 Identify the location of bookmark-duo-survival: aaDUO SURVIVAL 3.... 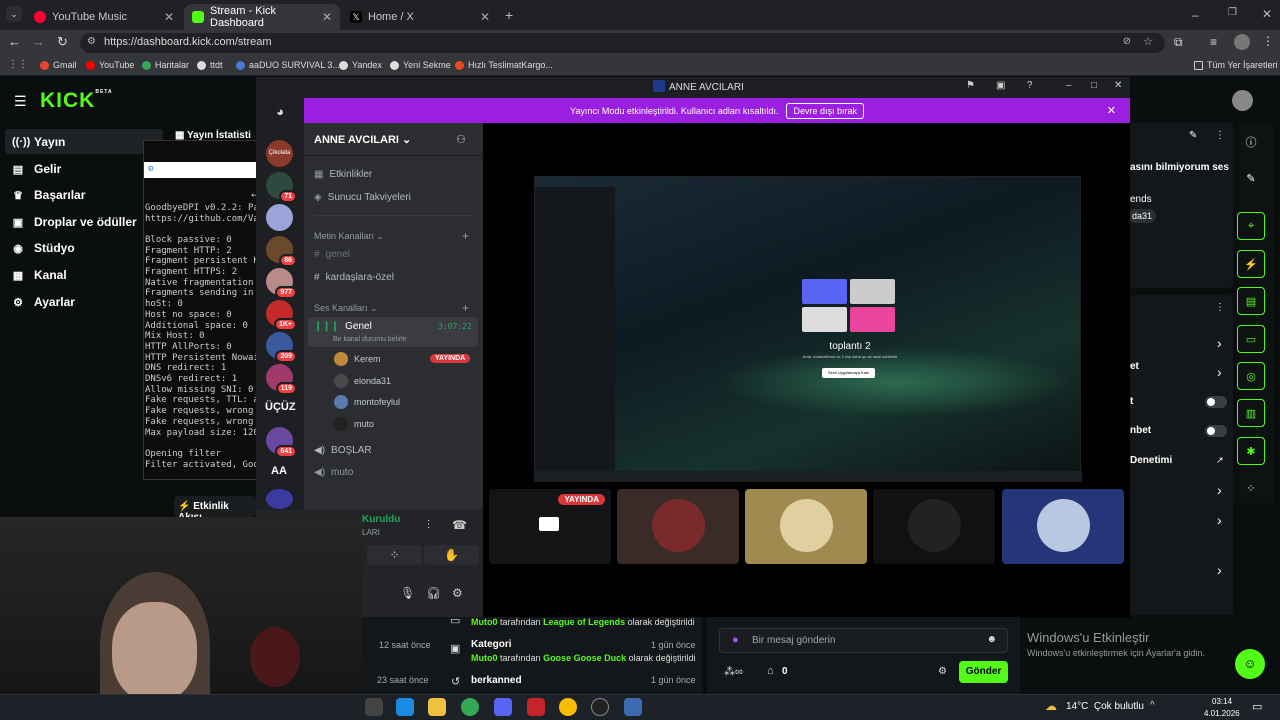
(288, 65).